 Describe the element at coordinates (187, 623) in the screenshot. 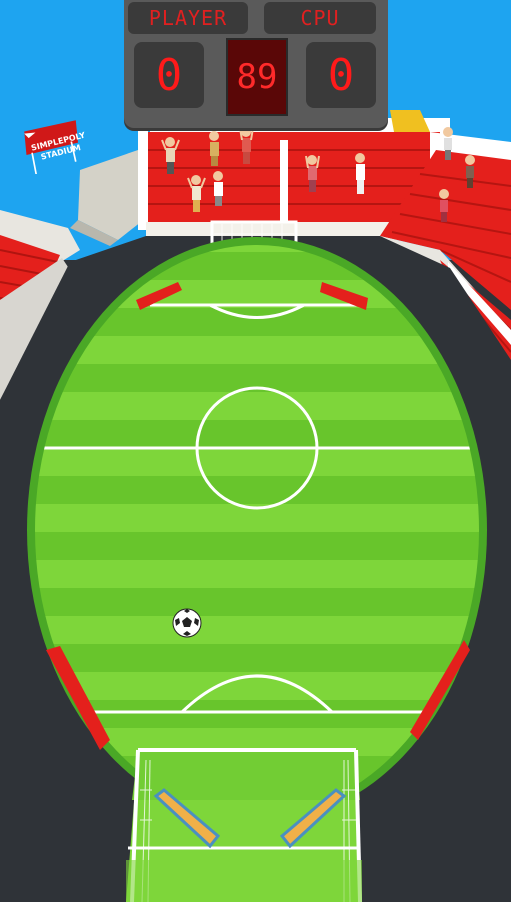

I see `soccer-ball` at that location.